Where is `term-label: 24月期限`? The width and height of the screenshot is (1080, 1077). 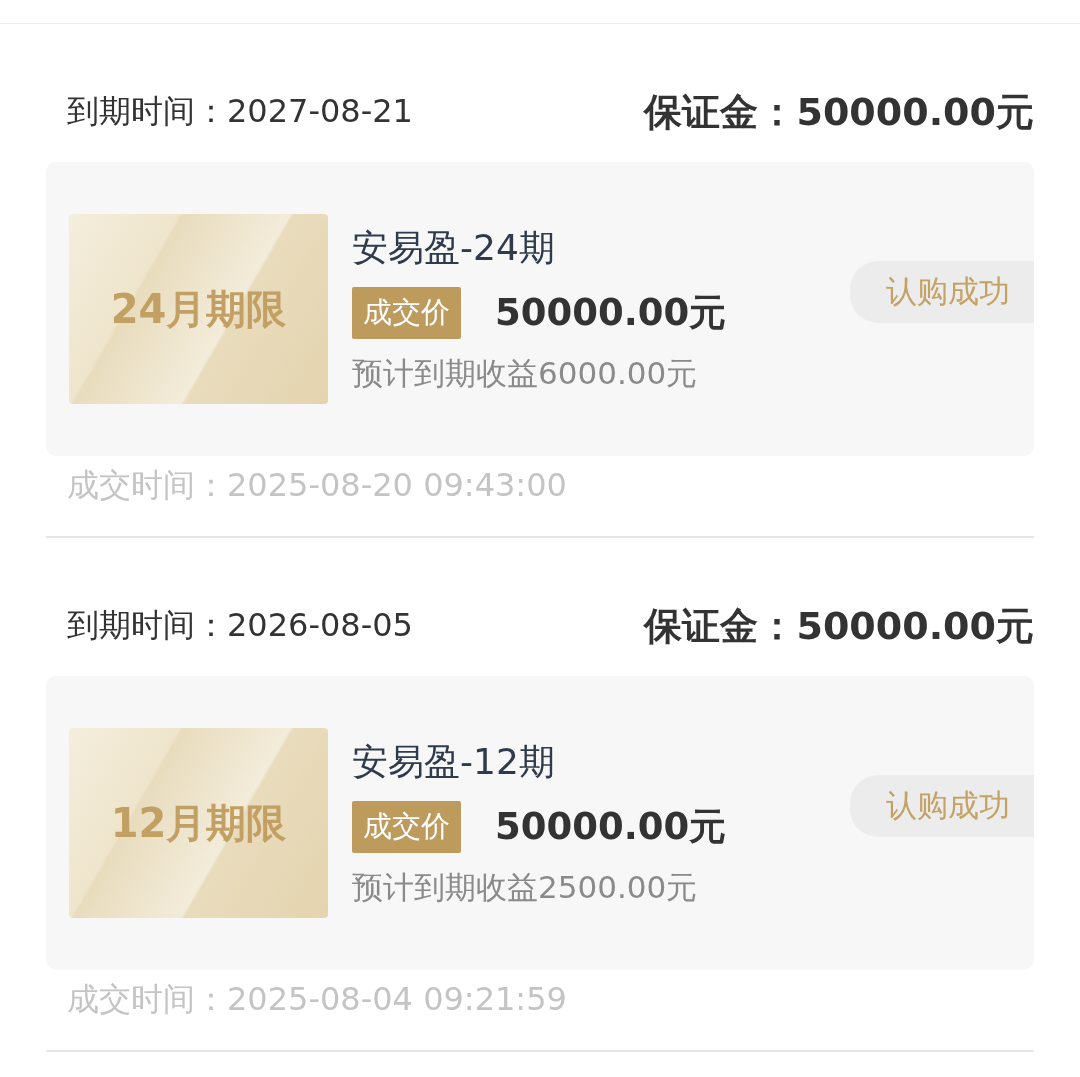 term-label: 24月期限 is located at coordinates (198, 309).